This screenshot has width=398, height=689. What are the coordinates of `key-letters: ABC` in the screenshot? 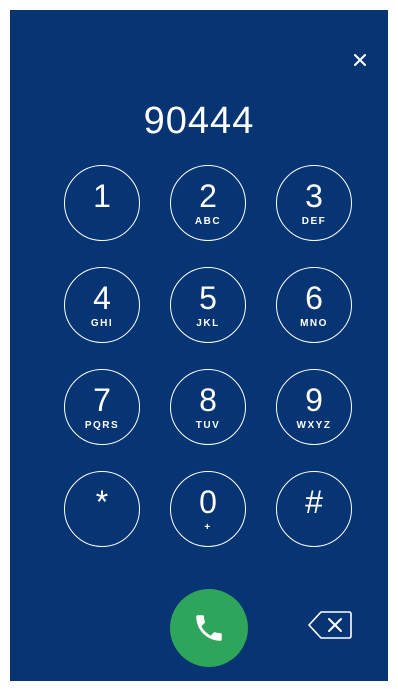 It's located at (208, 221).